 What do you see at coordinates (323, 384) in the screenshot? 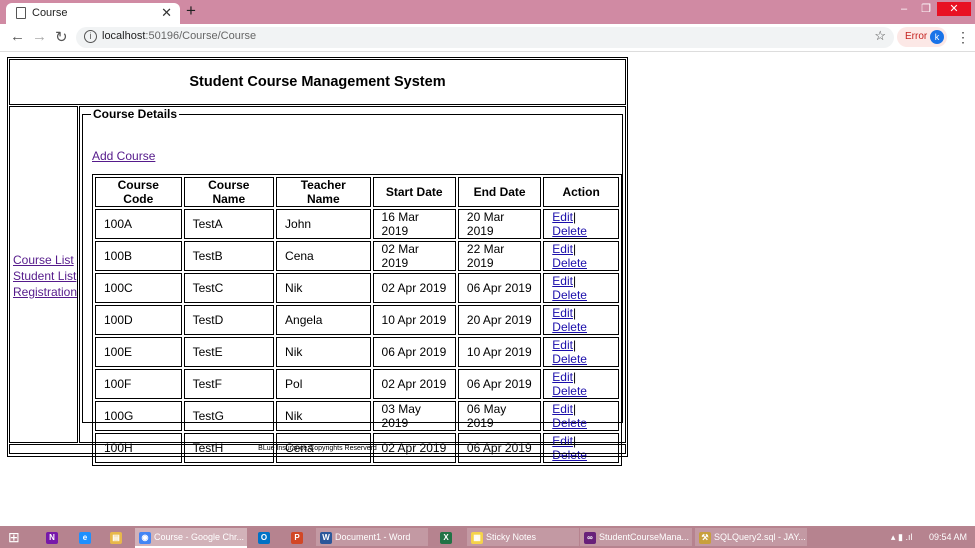
I see `cell-teacher: Pol` at bounding box center [323, 384].